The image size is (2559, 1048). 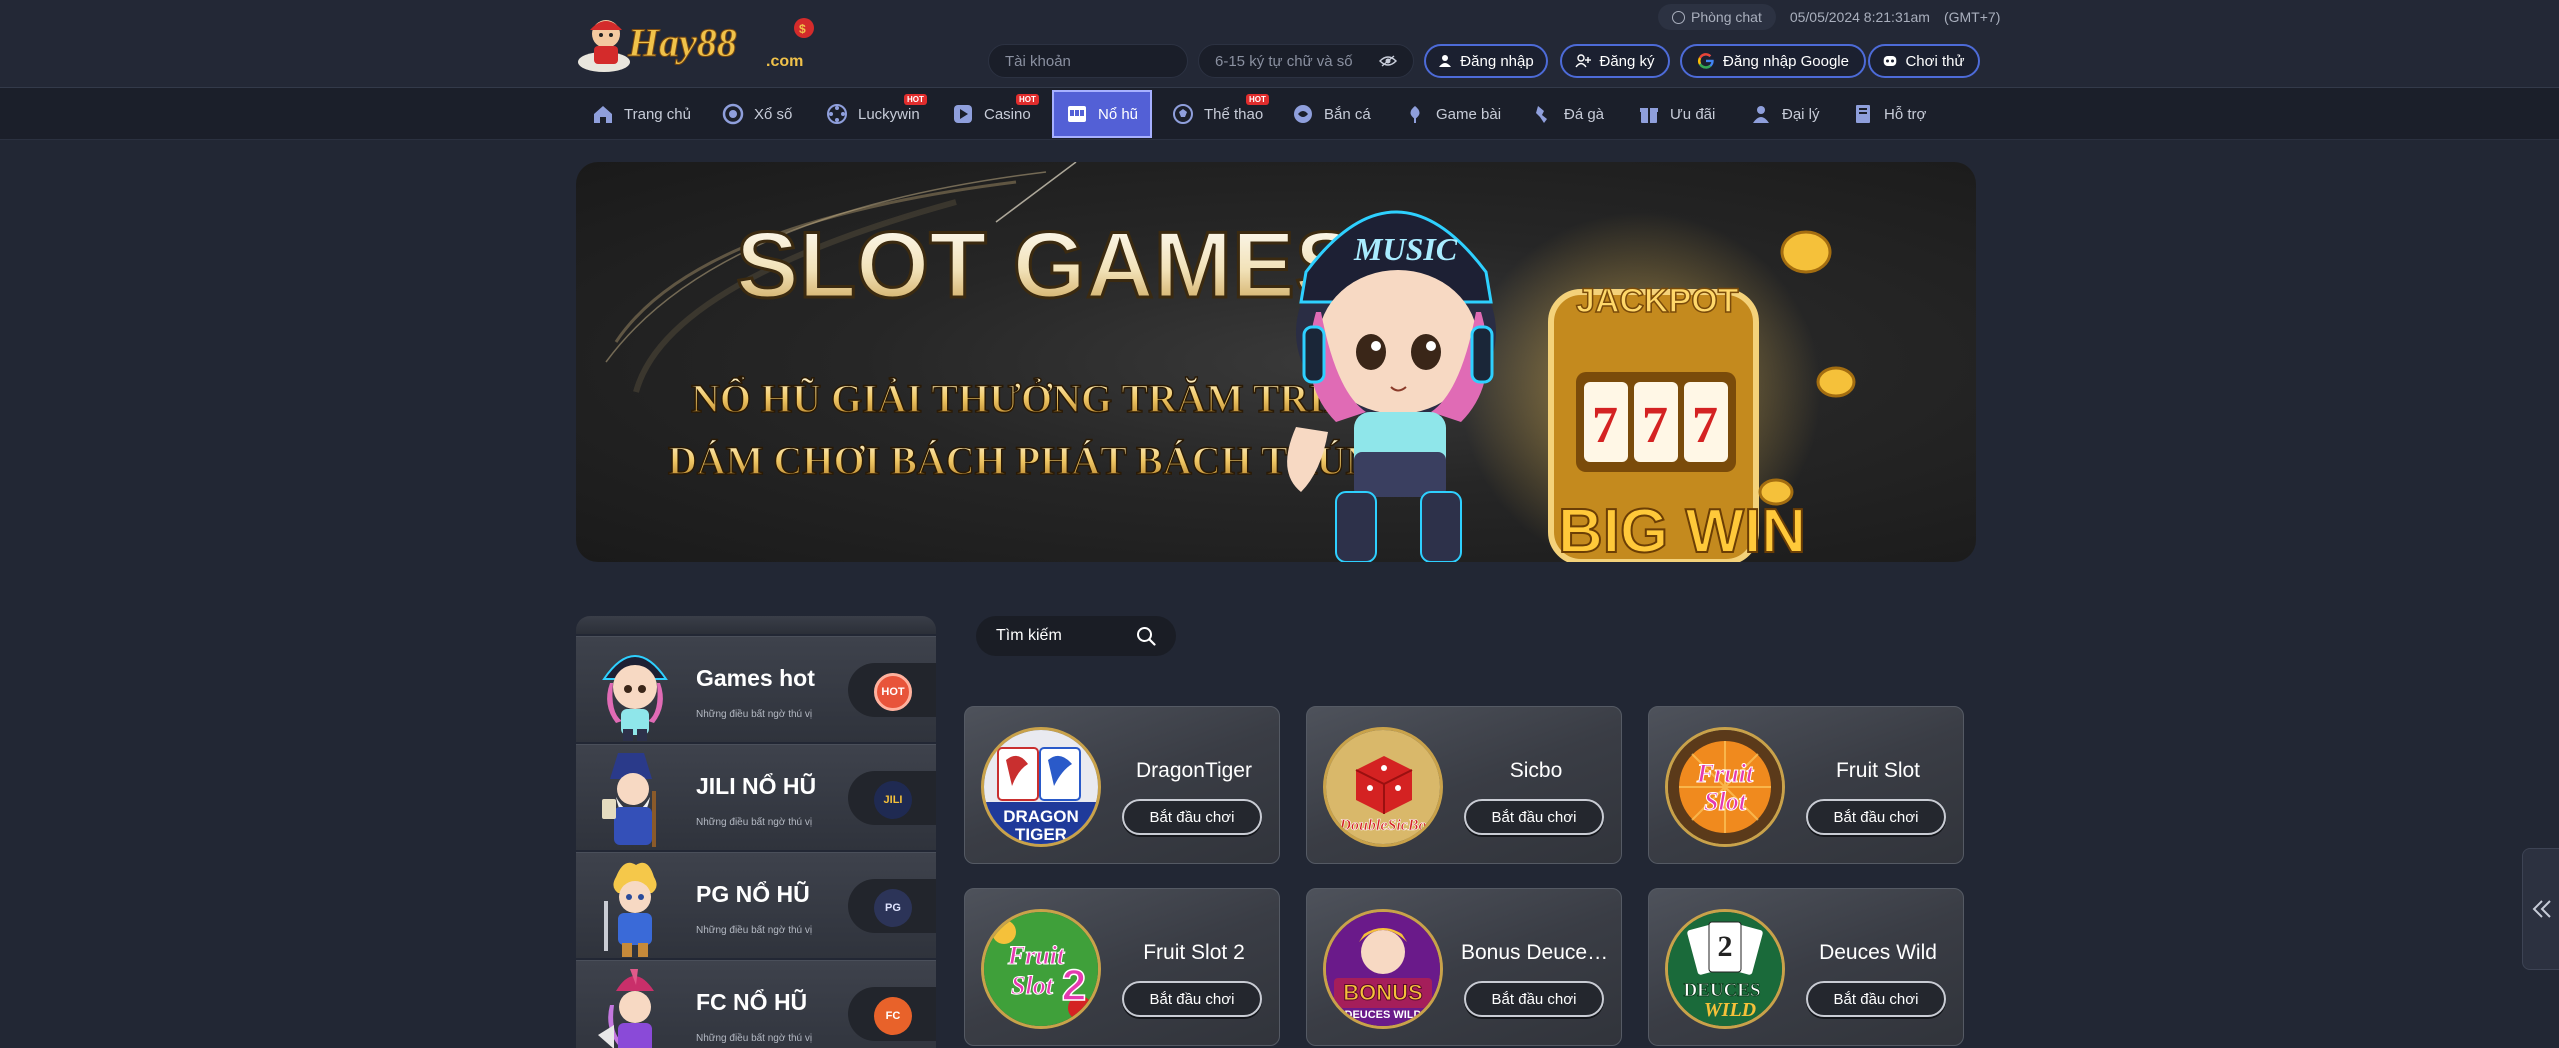 I want to click on nav-item-cards: Game bài, so click(x=1452, y=114).